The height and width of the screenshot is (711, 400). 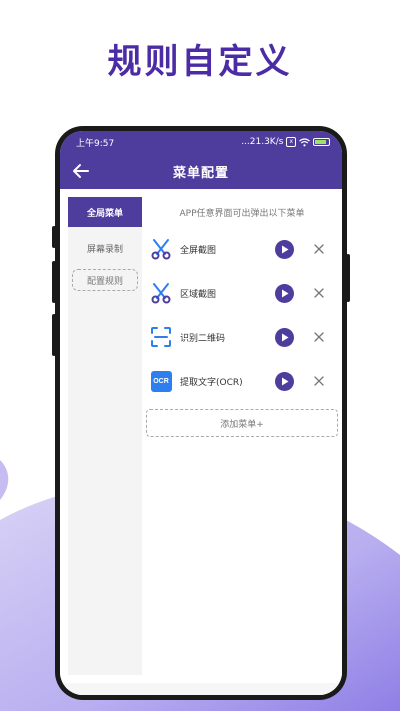 I want to click on menu-item-qrcode: 识别二维码, so click(x=242, y=337).